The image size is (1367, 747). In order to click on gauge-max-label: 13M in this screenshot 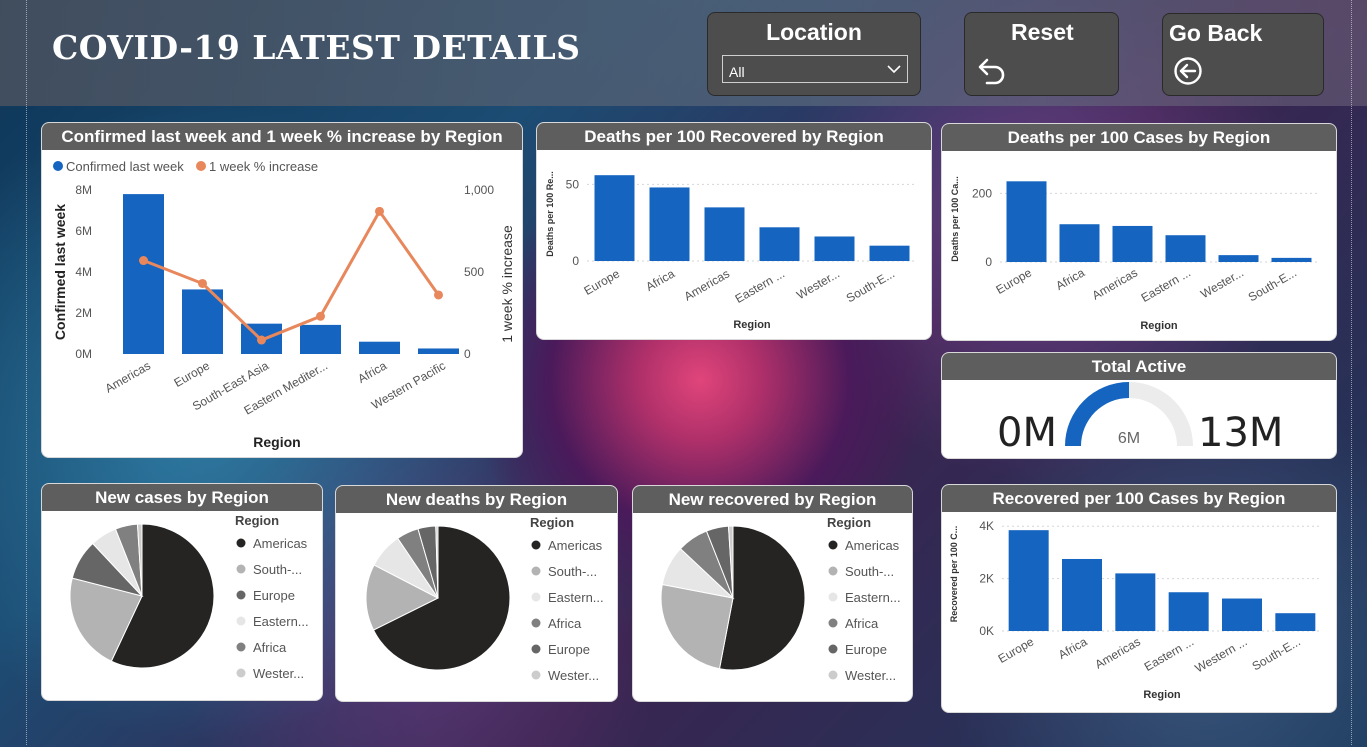, I will do `click(1240, 433)`.